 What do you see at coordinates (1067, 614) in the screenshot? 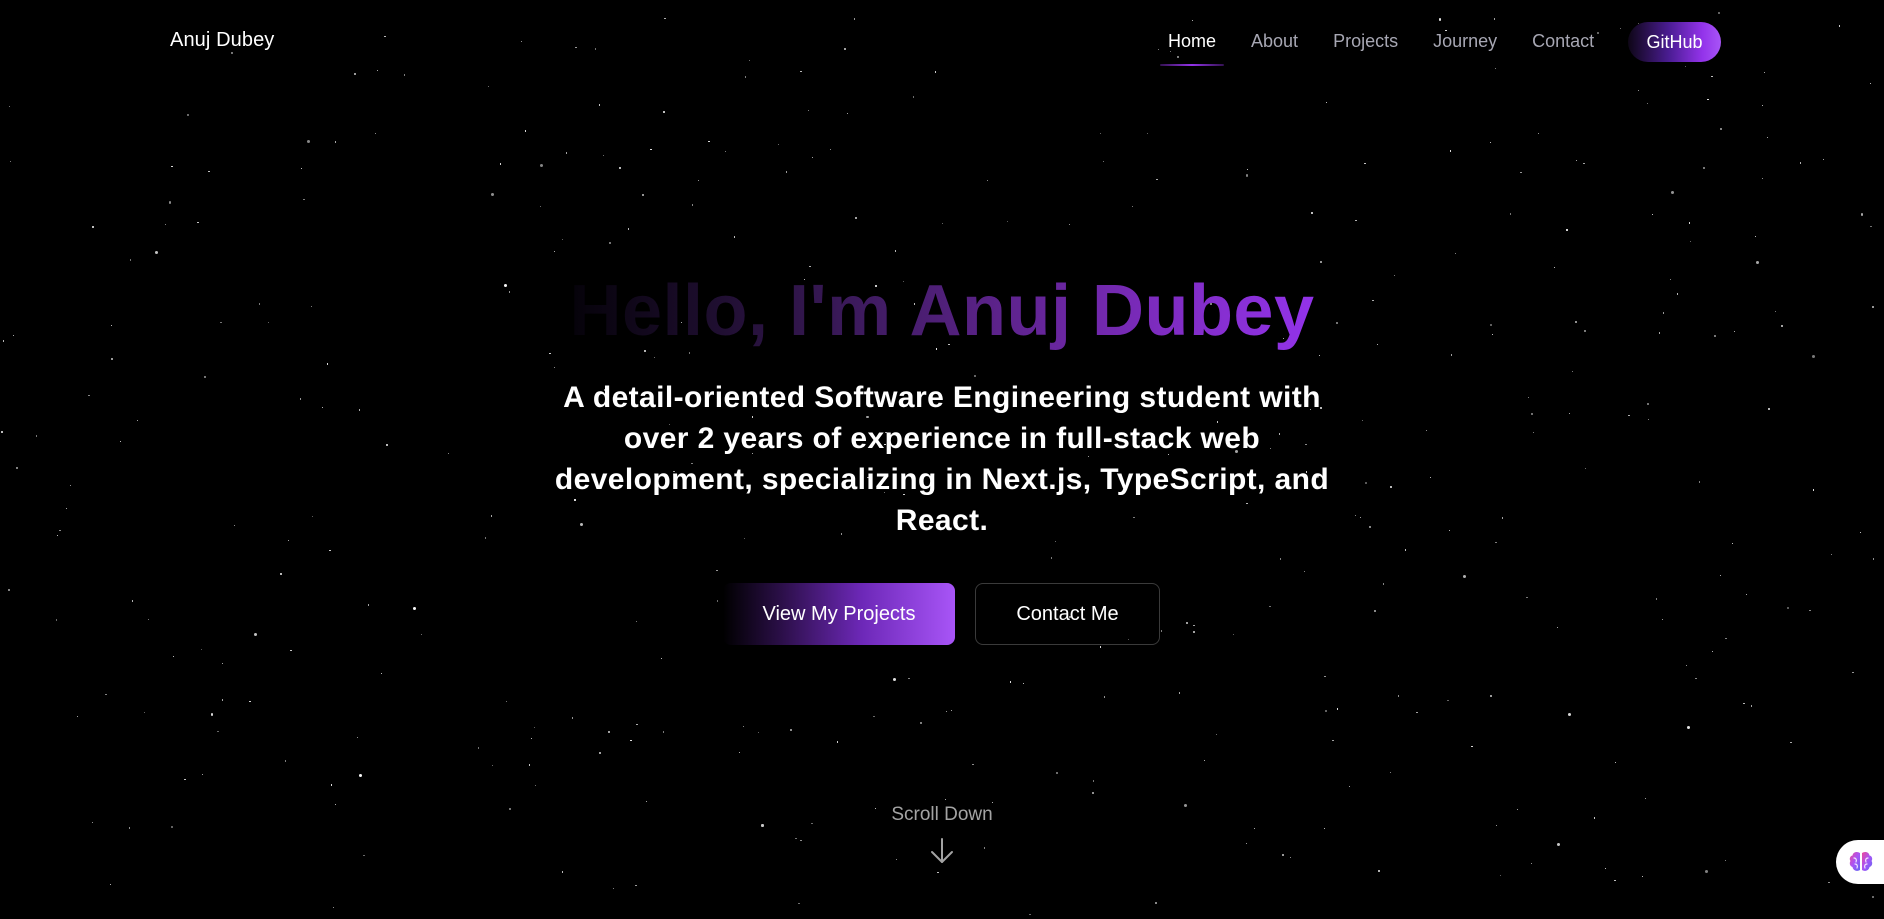
I see `contact-me-button: Contact Me` at bounding box center [1067, 614].